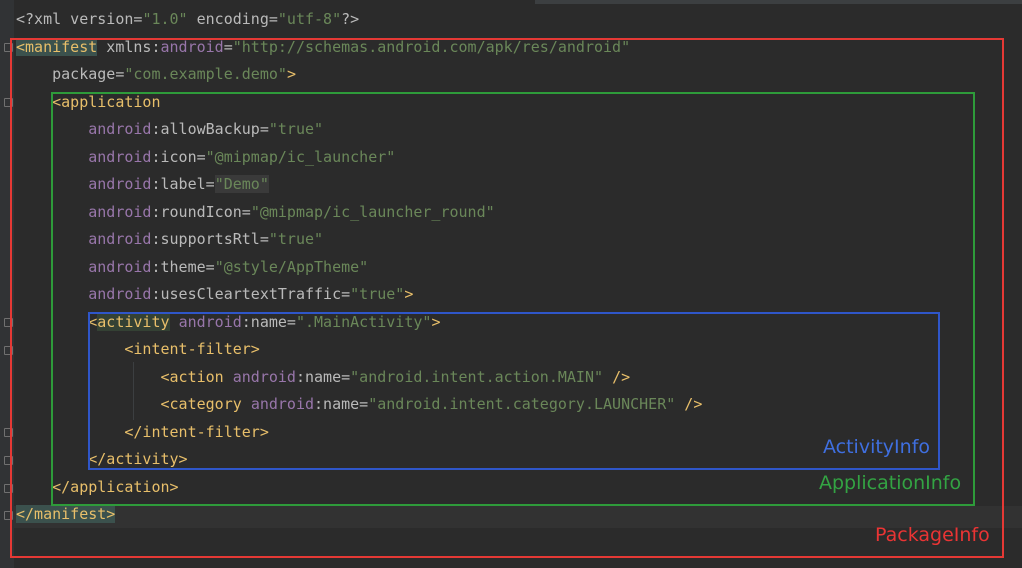  Describe the element at coordinates (79, 19) in the screenshot. I see `code-token: <?xml version=` at that location.